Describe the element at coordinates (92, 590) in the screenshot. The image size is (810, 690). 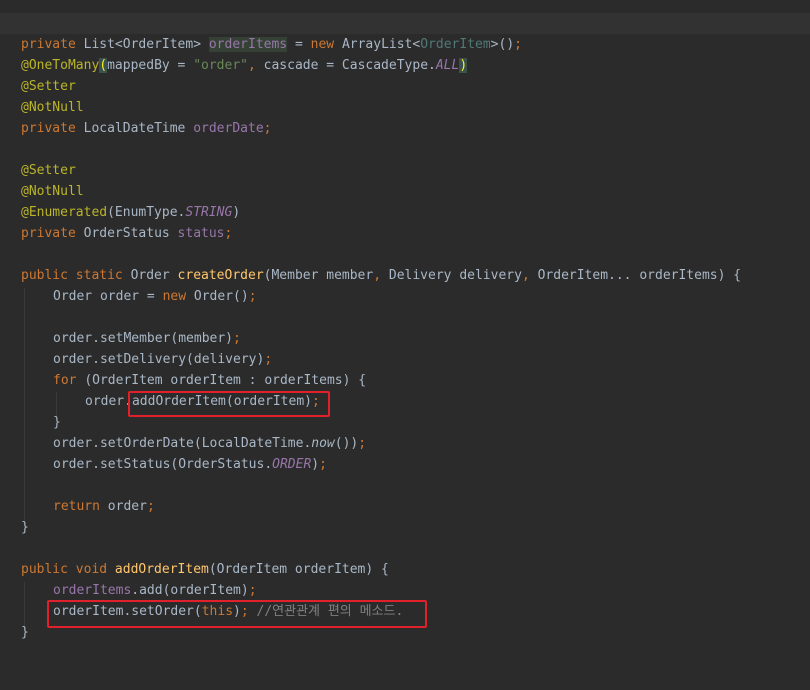
I see `field-order-items: orderItems` at that location.